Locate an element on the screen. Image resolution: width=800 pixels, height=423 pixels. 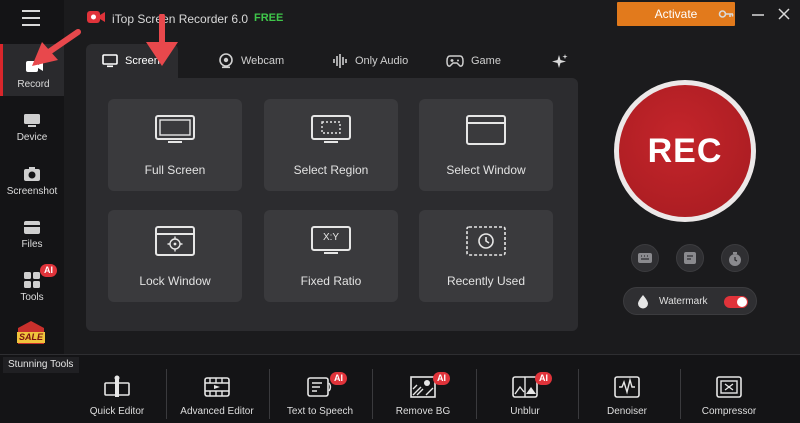
sidebar-item-label: Record is located at coordinates (33, 84).